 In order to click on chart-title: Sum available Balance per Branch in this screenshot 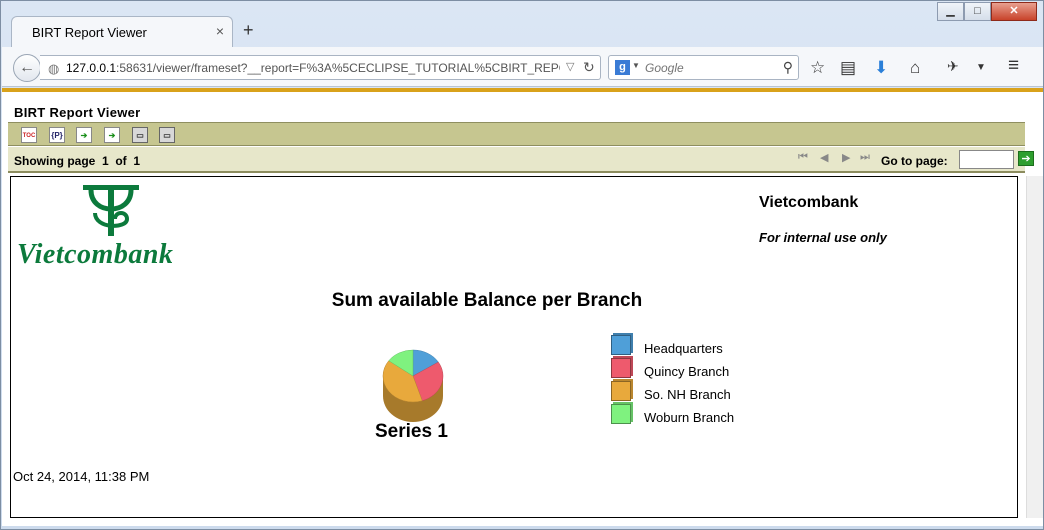, I will do `click(487, 300)`.